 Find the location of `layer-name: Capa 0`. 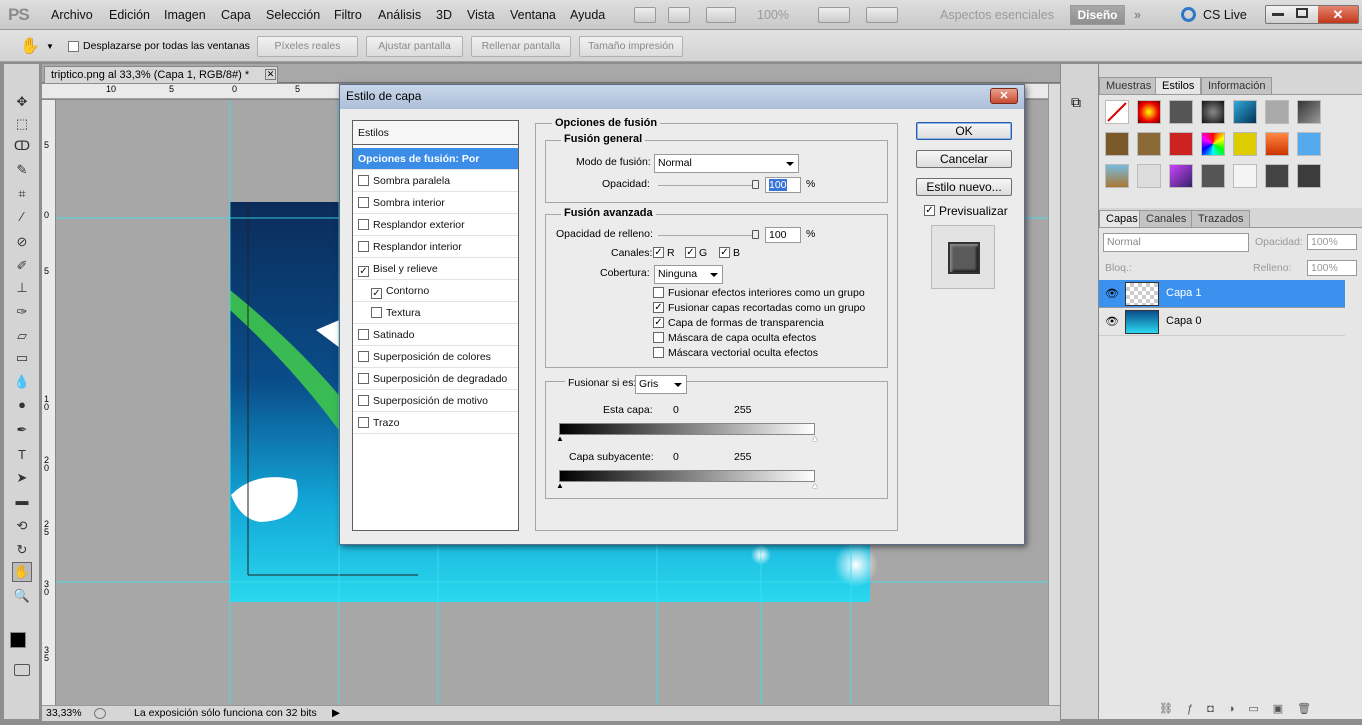

layer-name: Capa 0 is located at coordinates (1183, 321).